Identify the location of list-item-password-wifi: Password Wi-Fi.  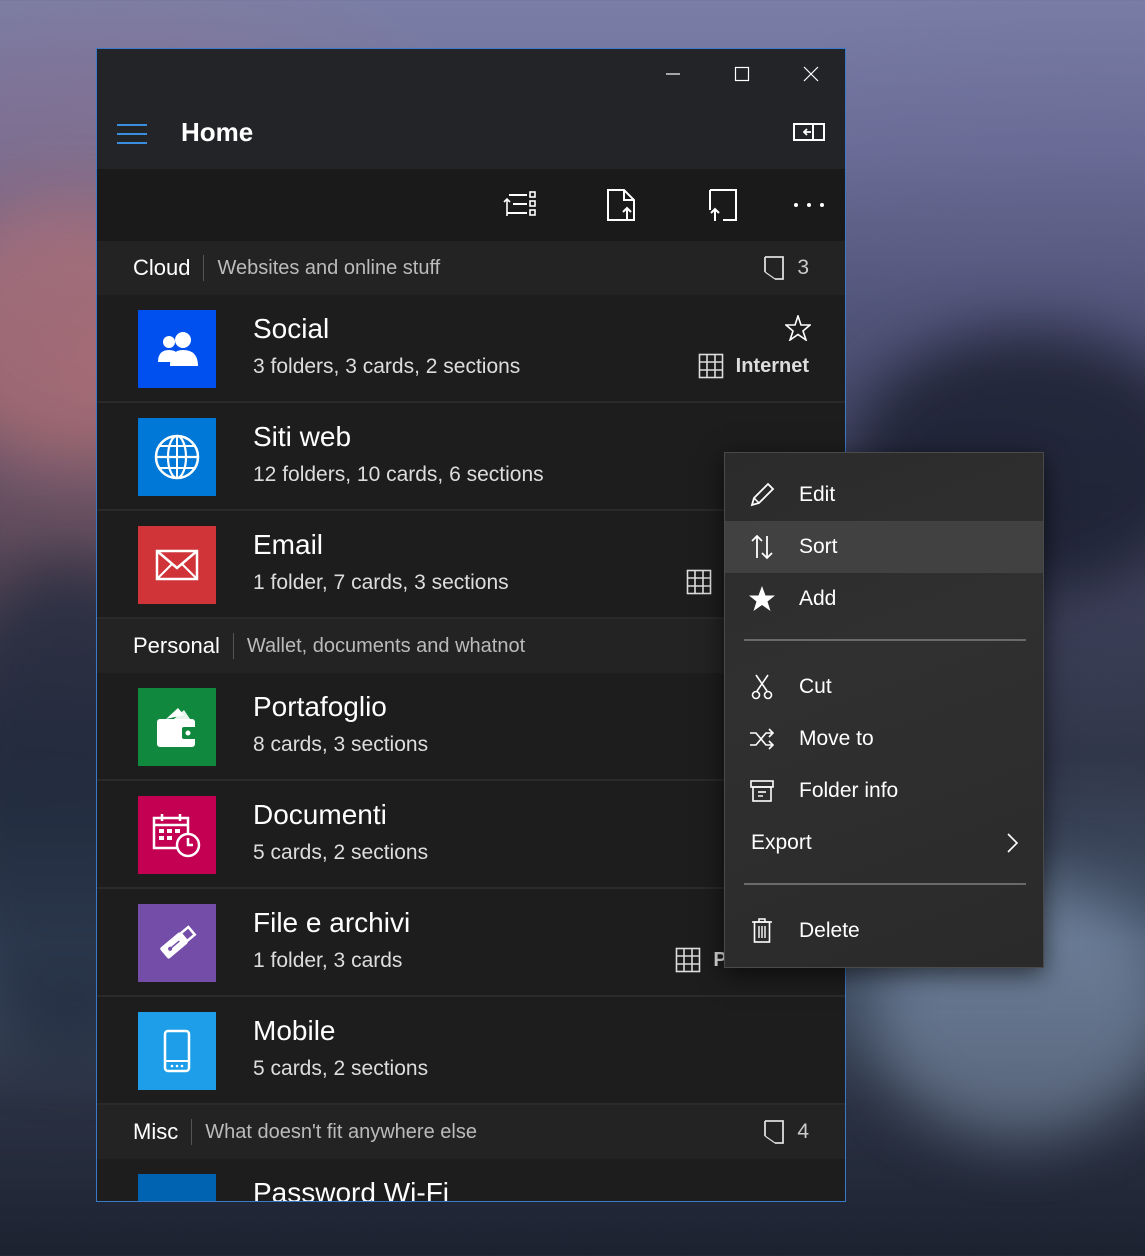
(471, 1180).